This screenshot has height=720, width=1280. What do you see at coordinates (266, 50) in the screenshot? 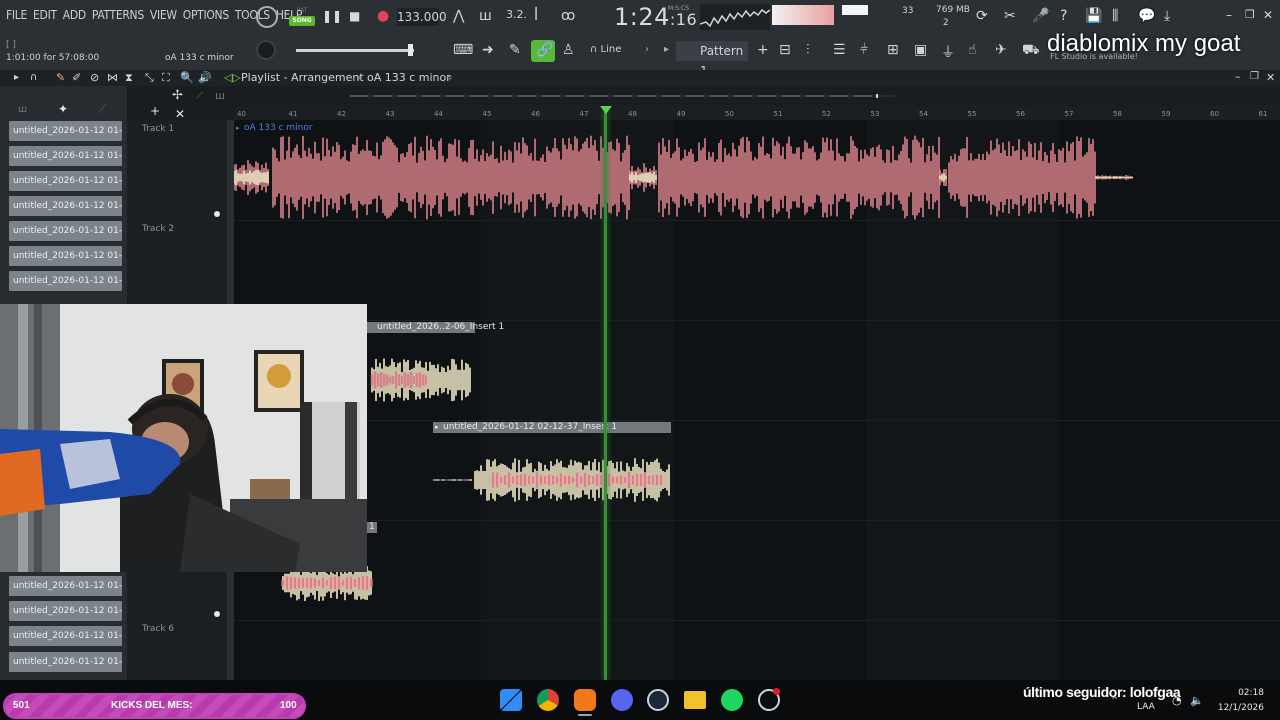
I see `master-pitch-knob-icon` at bounding box center [266, 50].